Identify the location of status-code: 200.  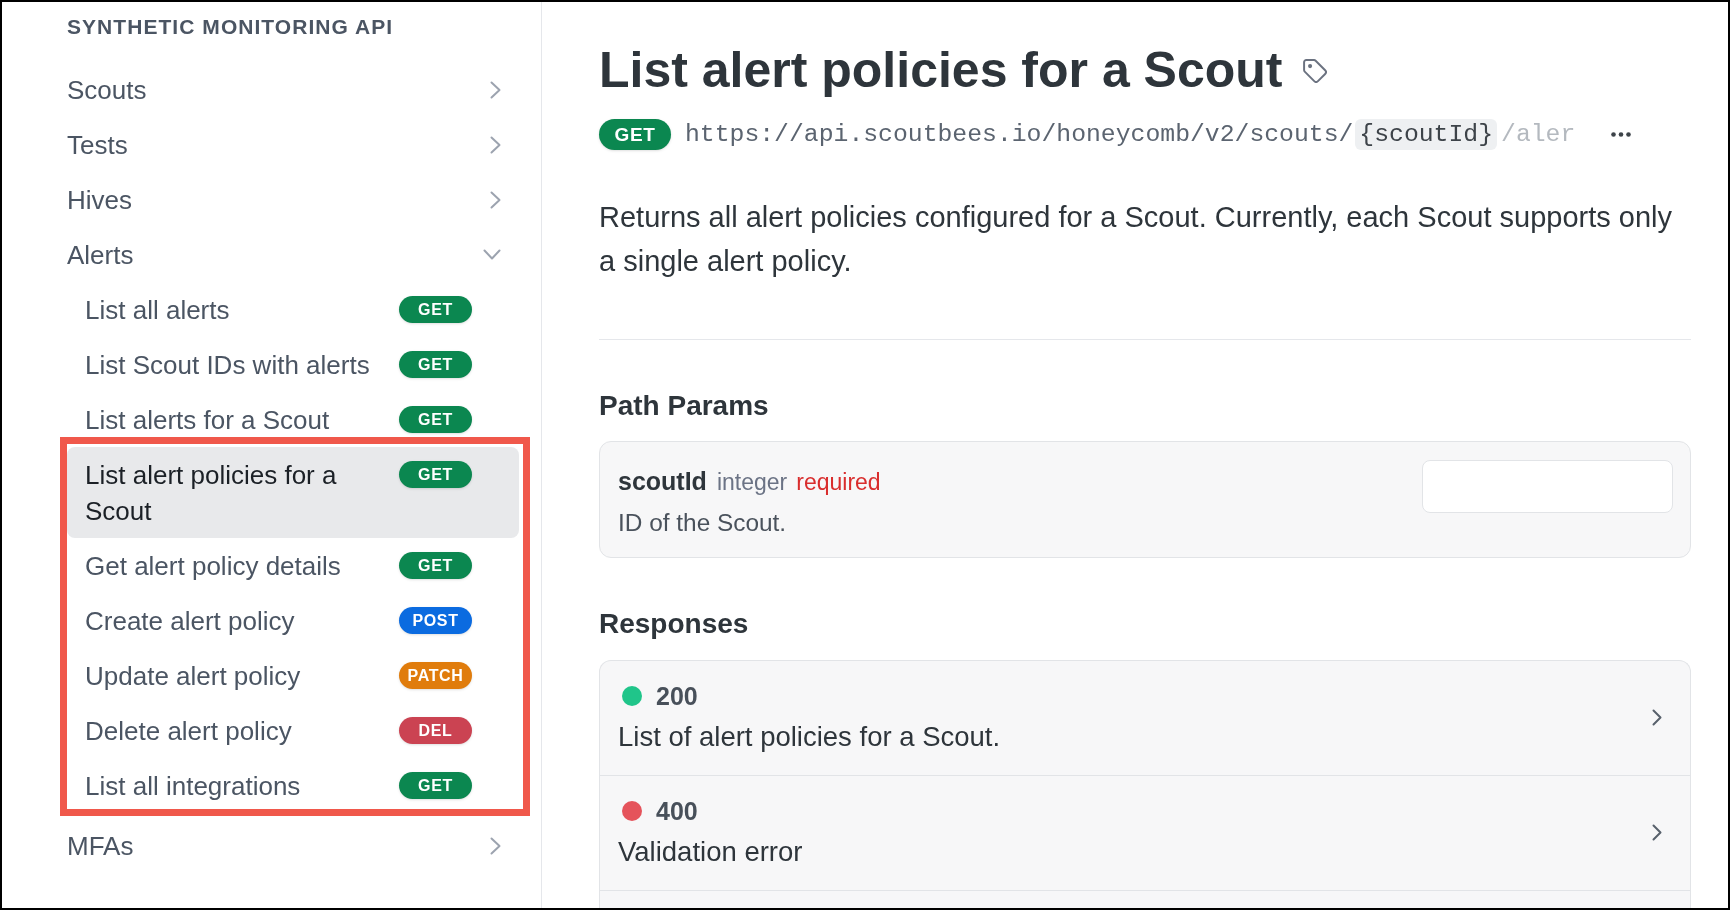
(677, 696).